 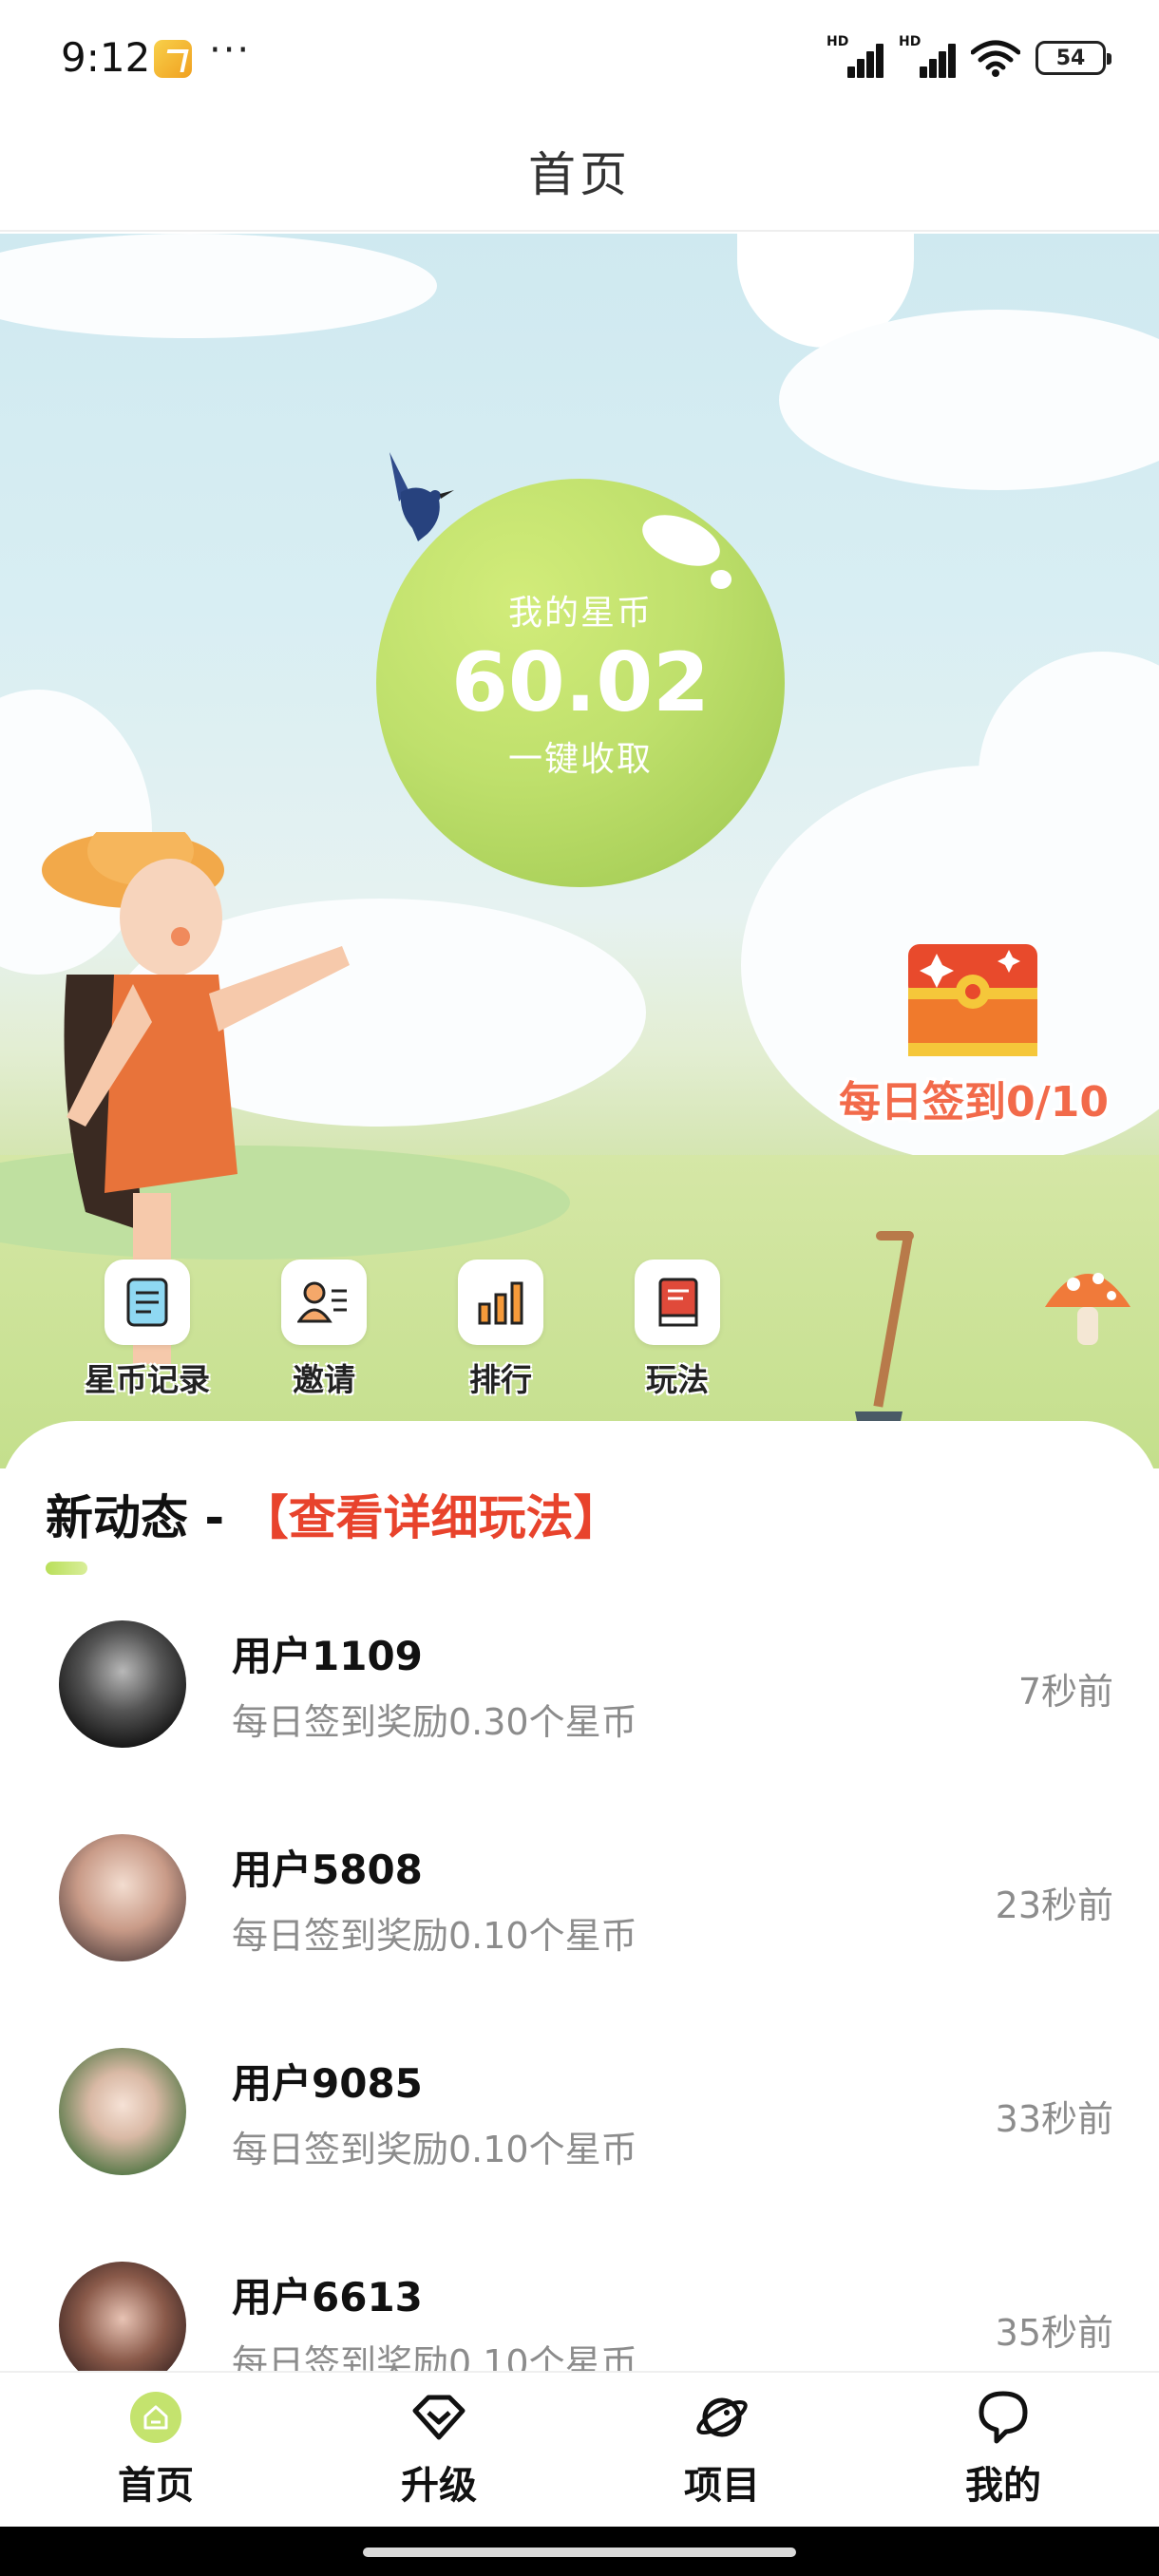 What do you see at coordinates (1054, 2333) in the screenshot?
I see `feed-timestamp: 35秒前` at bounding box center [1054, 2333].